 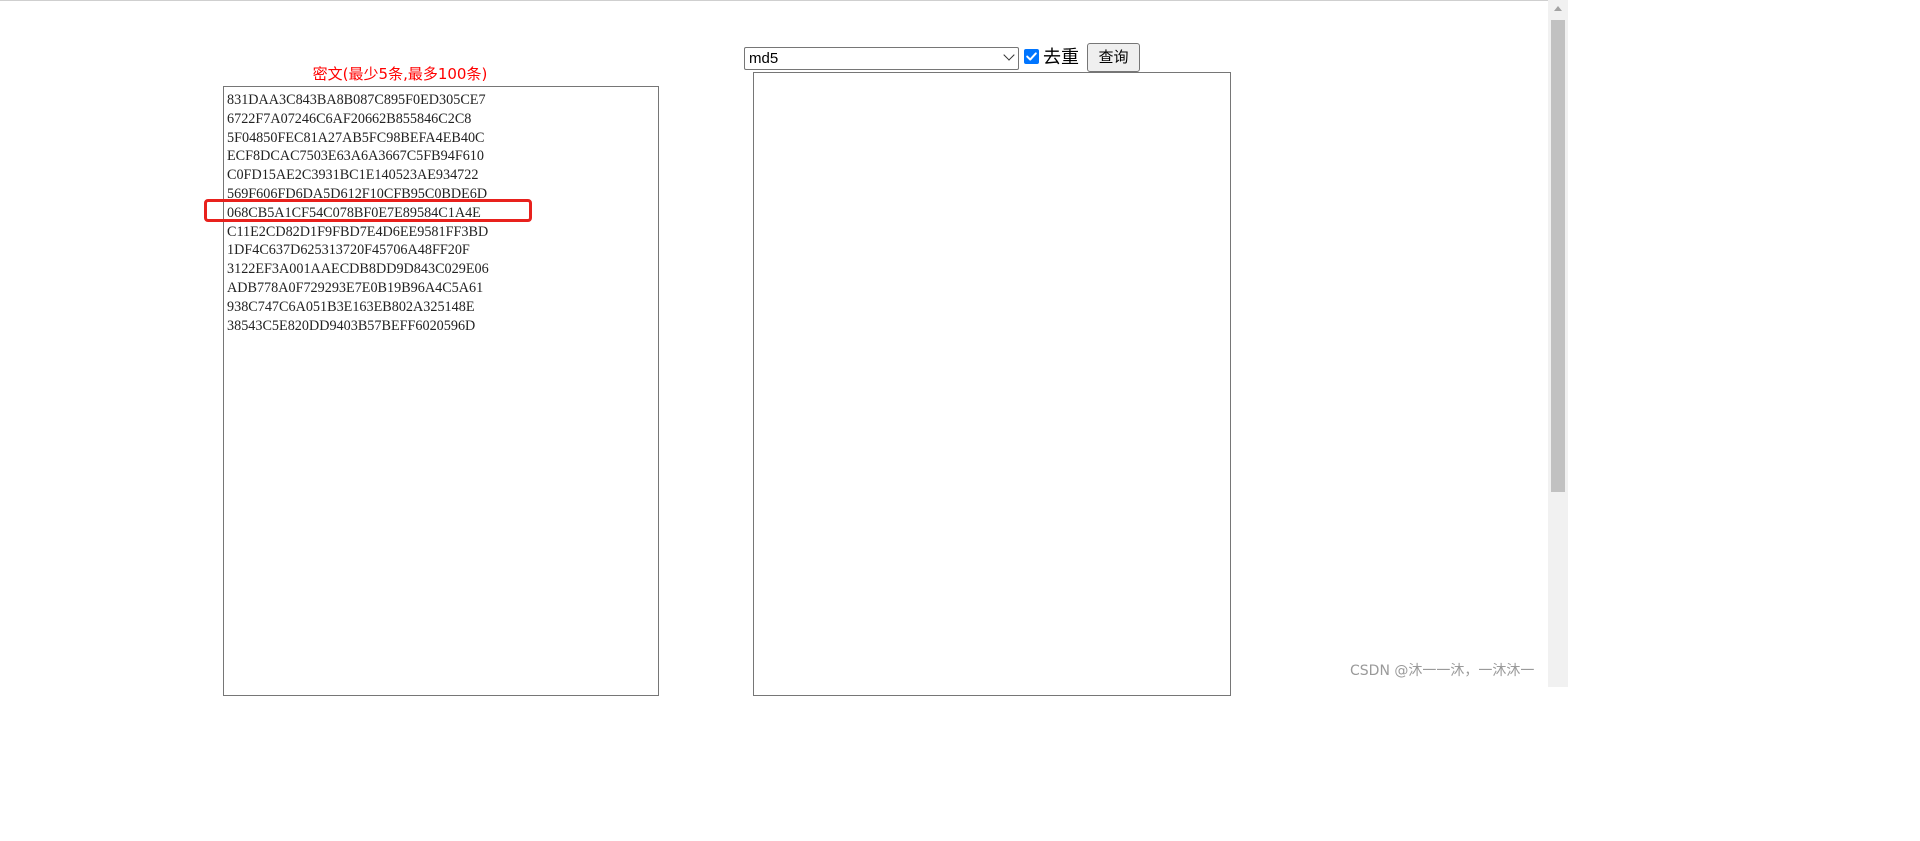 What do you see at coordinates (1061, 58) in the screenshot?
I see `dedupe-label: 去重` at bounding box center [1061, 58].